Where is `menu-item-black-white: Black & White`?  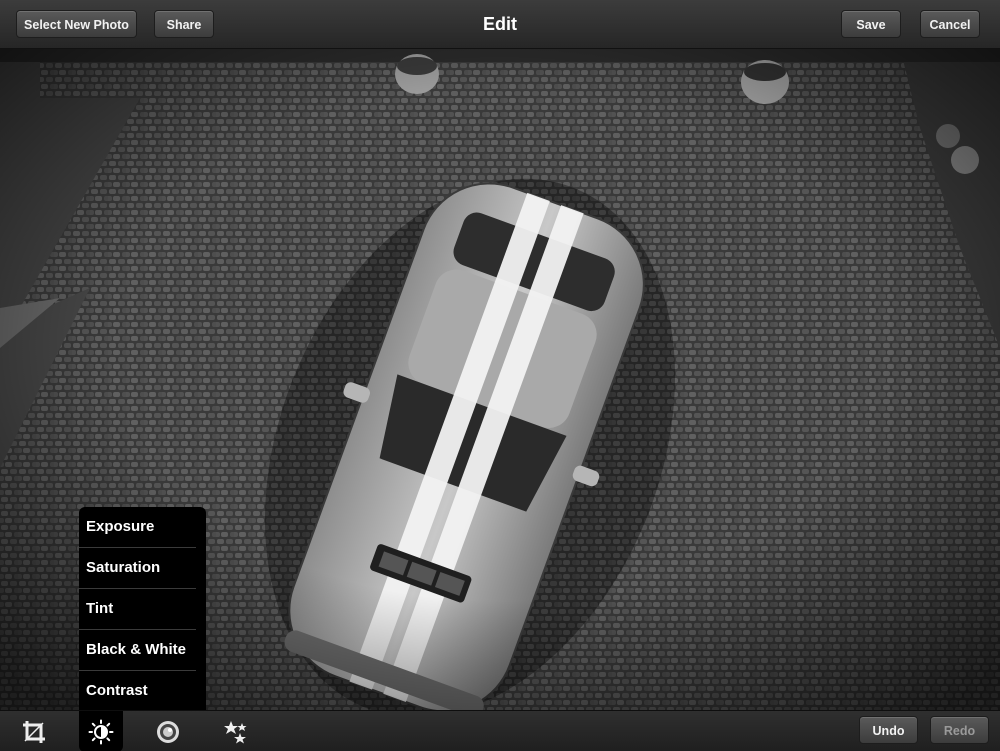 menu-item-black-white: Black & White is located at coordinates (137, 650).